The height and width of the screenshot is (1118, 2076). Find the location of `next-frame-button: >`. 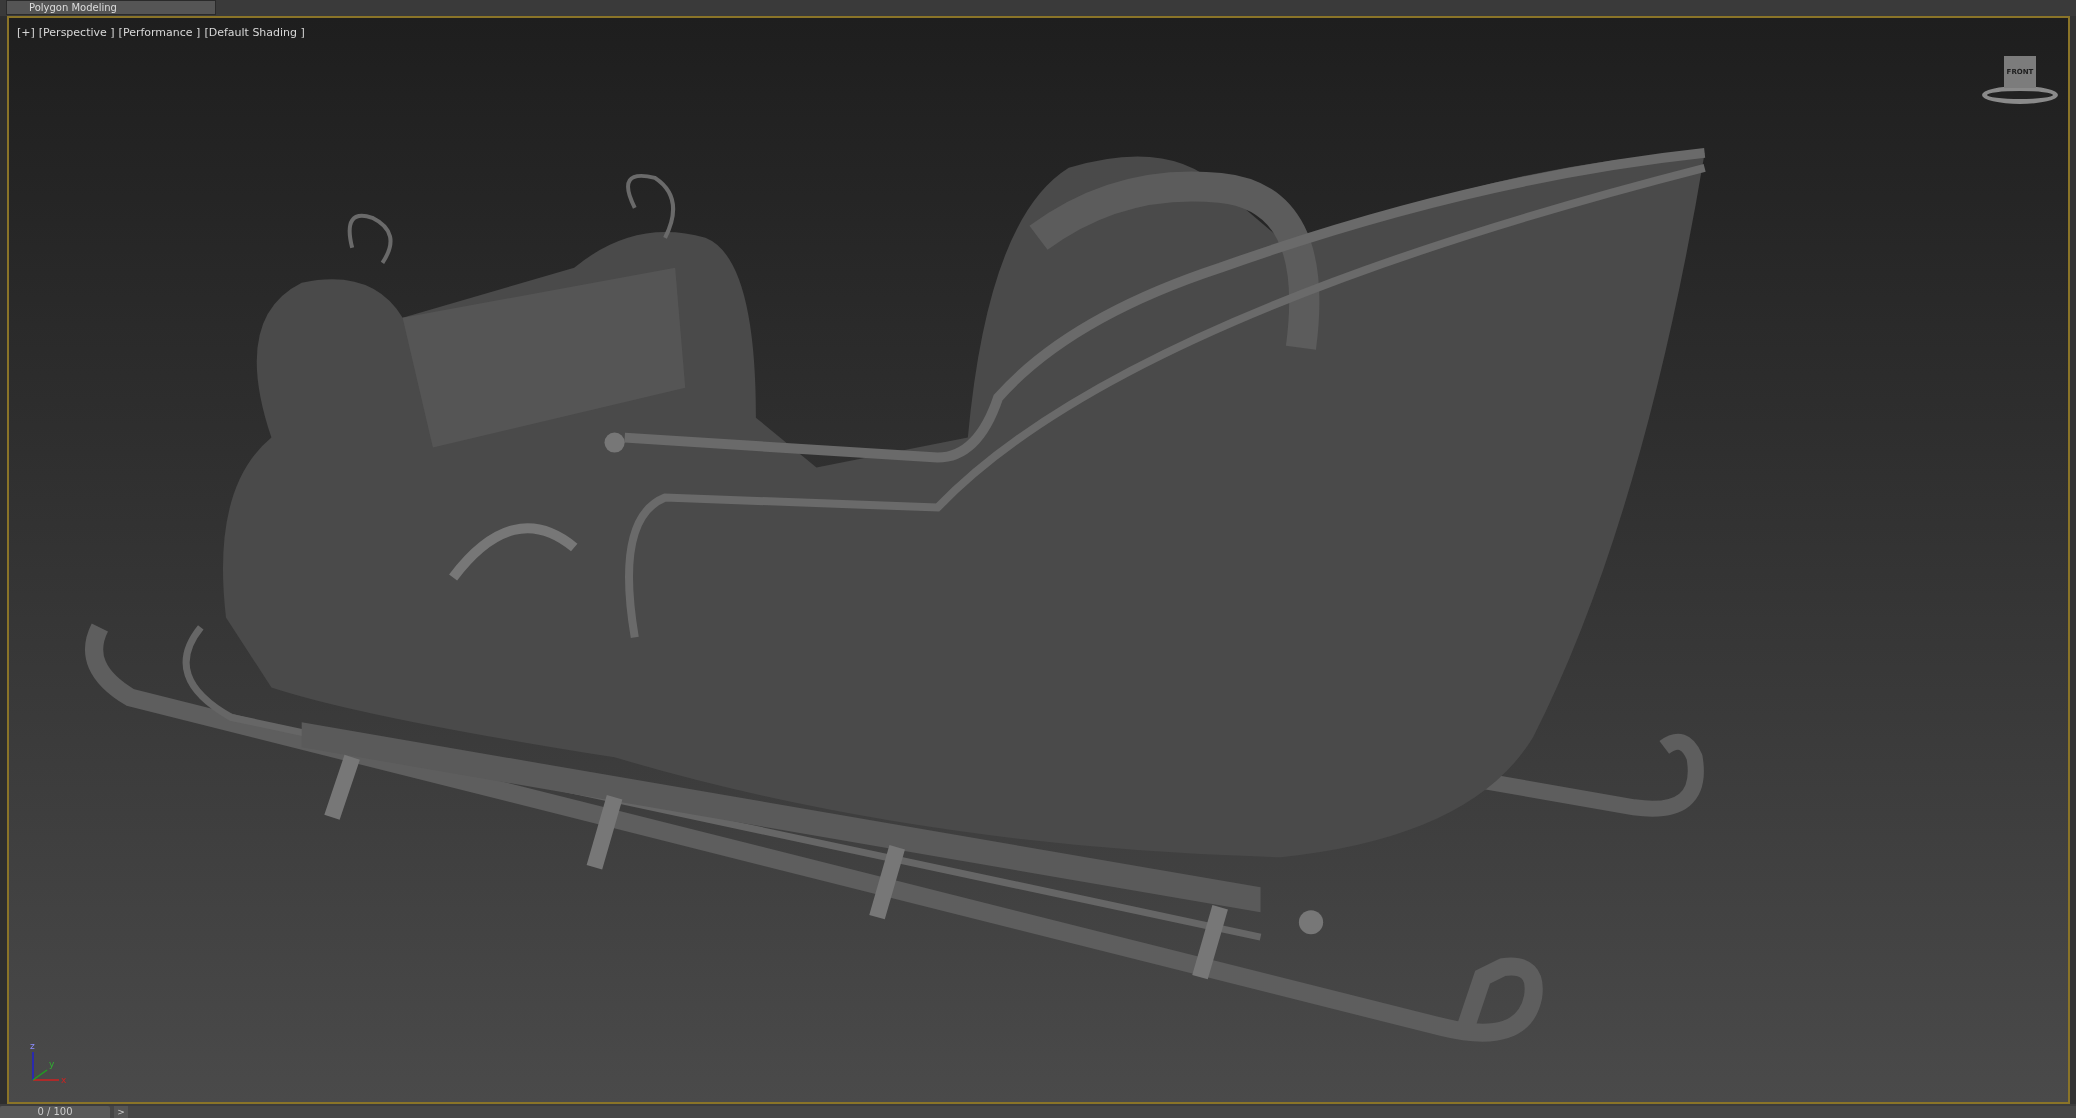

next-frame-button: > is located at coordinates (121, 1112).